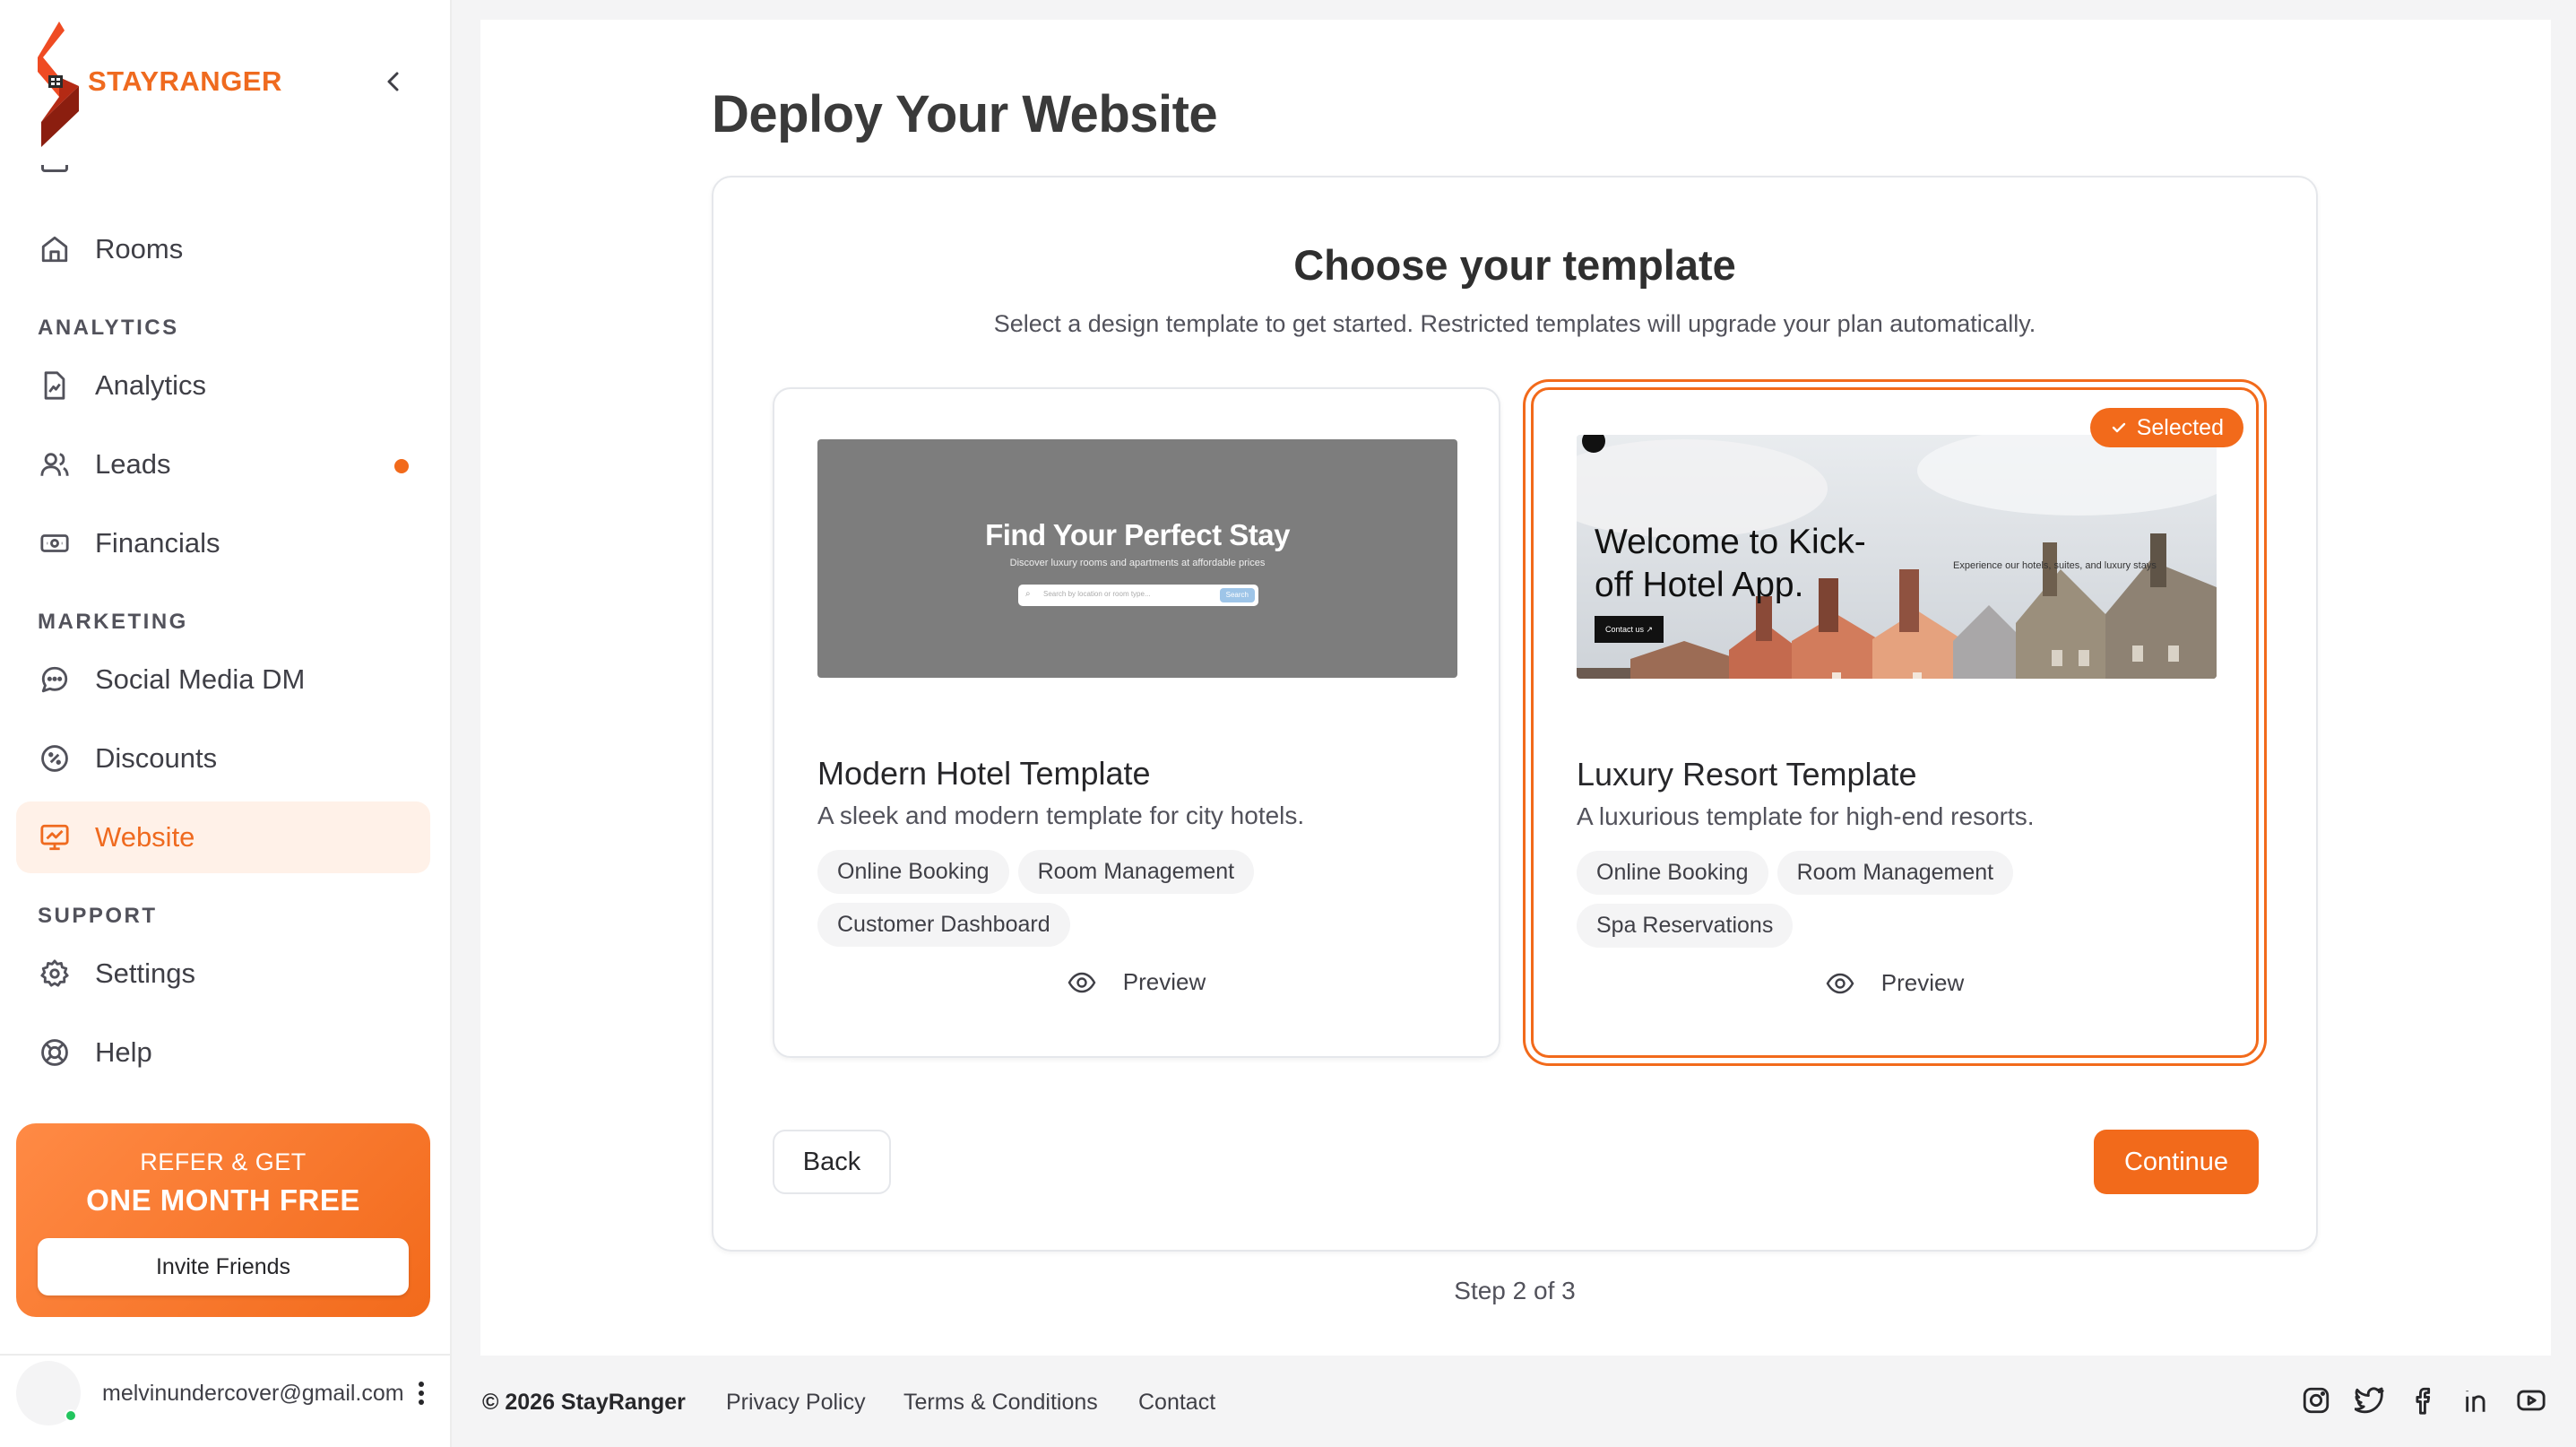 Image resolution: width=2576 pixels, height=1447 pixels. I want to click on twitter-icon, so click(2370, 1400).